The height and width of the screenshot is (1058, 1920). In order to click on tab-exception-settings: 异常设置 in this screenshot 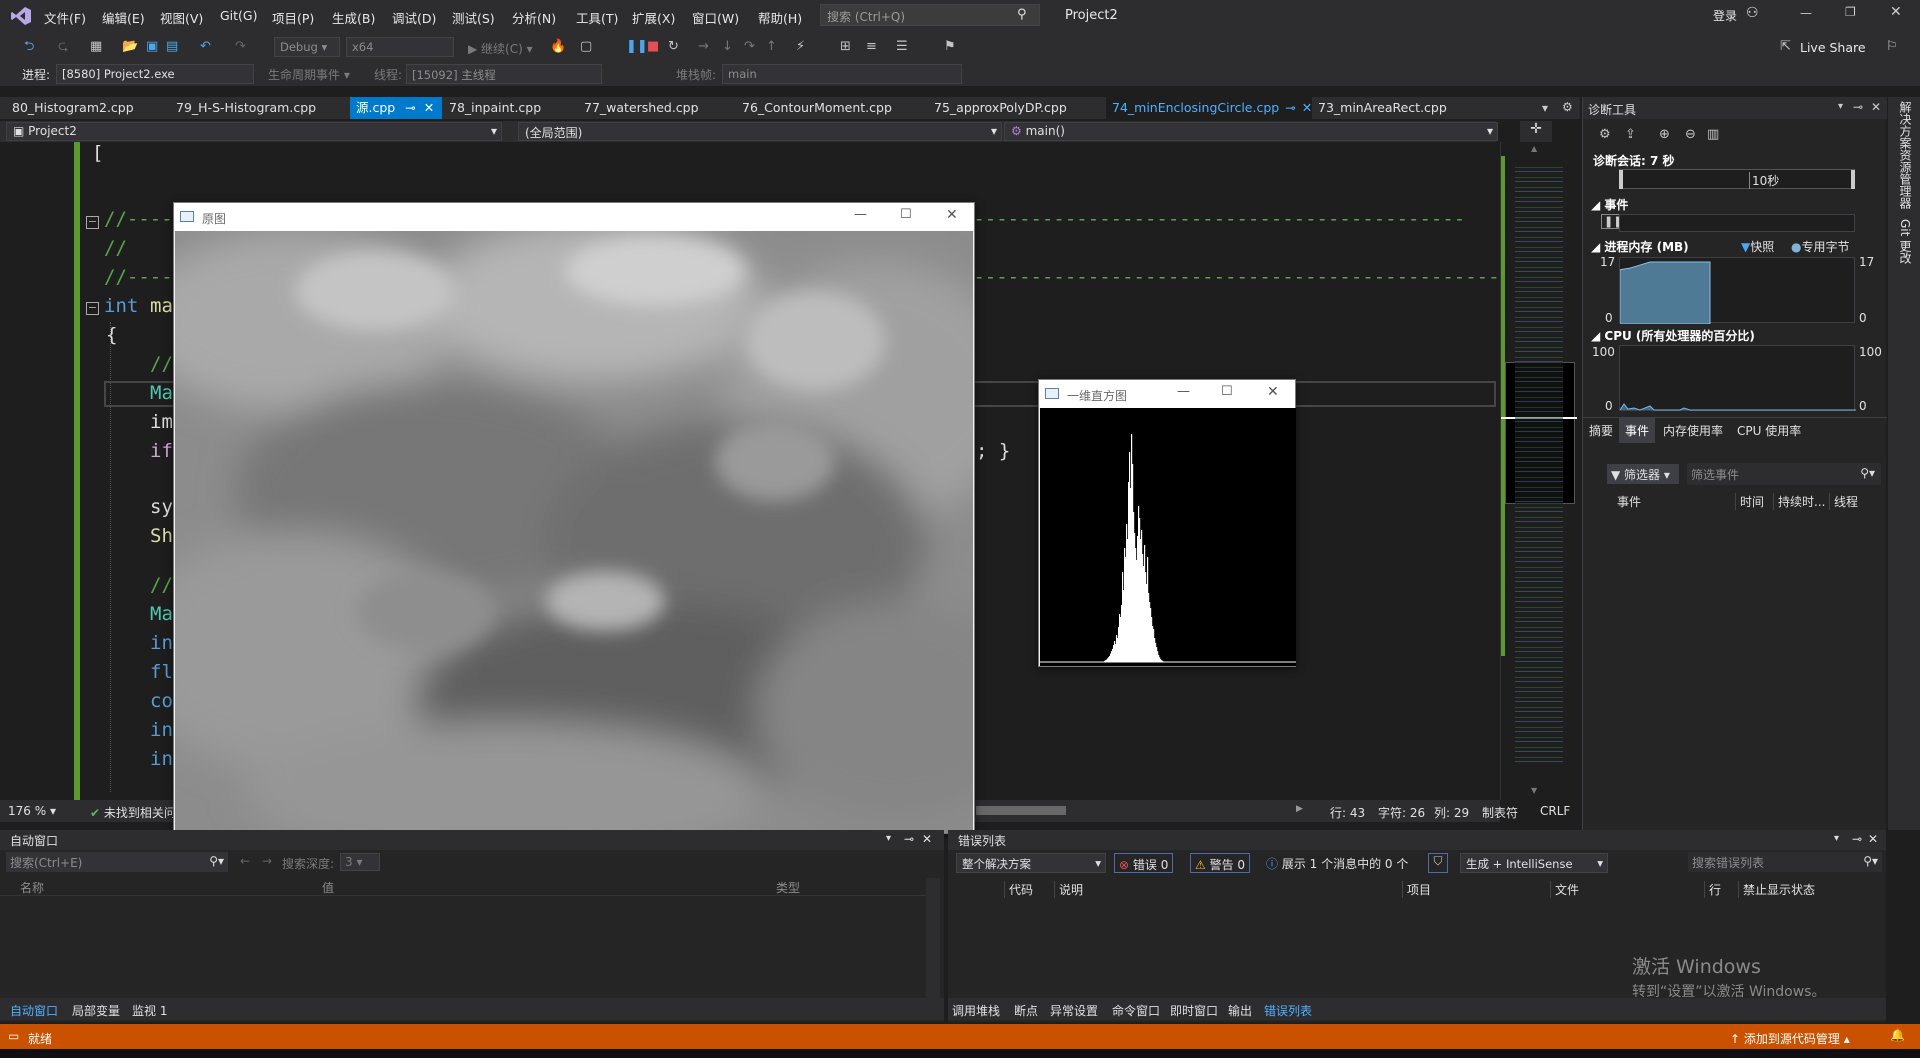, I will do `click(1074, 1010)`.